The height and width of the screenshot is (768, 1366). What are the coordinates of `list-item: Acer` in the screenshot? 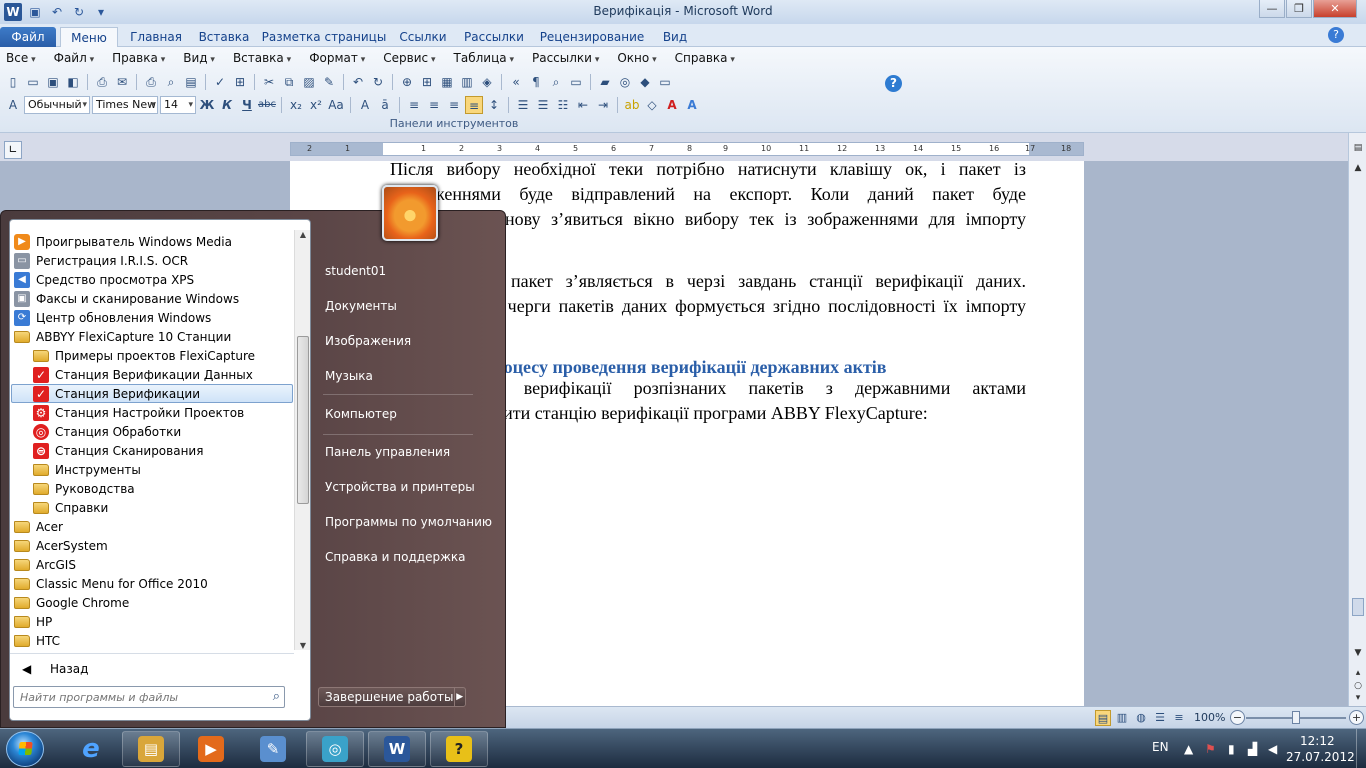 It's located at (153, 526).